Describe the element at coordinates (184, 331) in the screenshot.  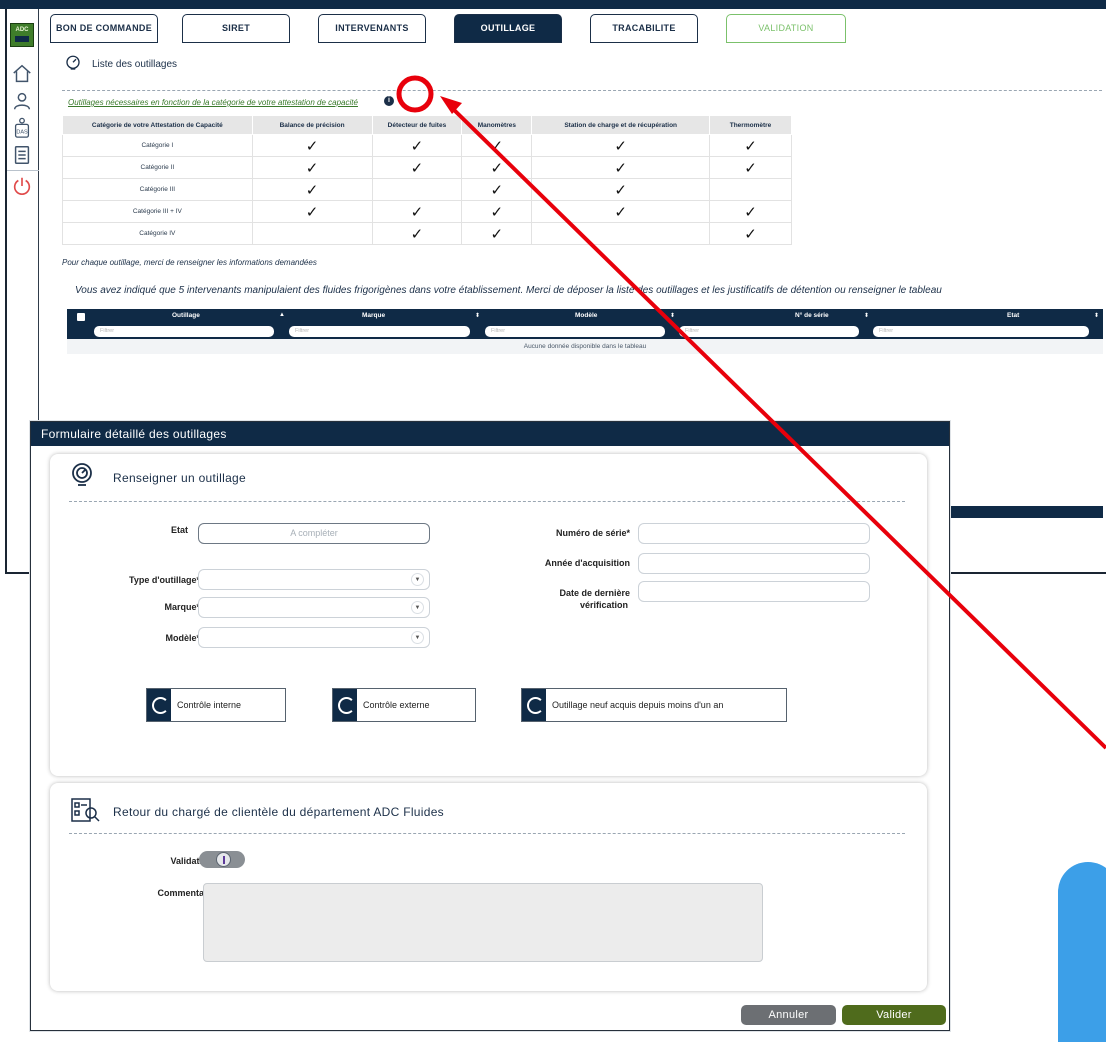
I see `filter-outillage-input: Filtrer` at that location.